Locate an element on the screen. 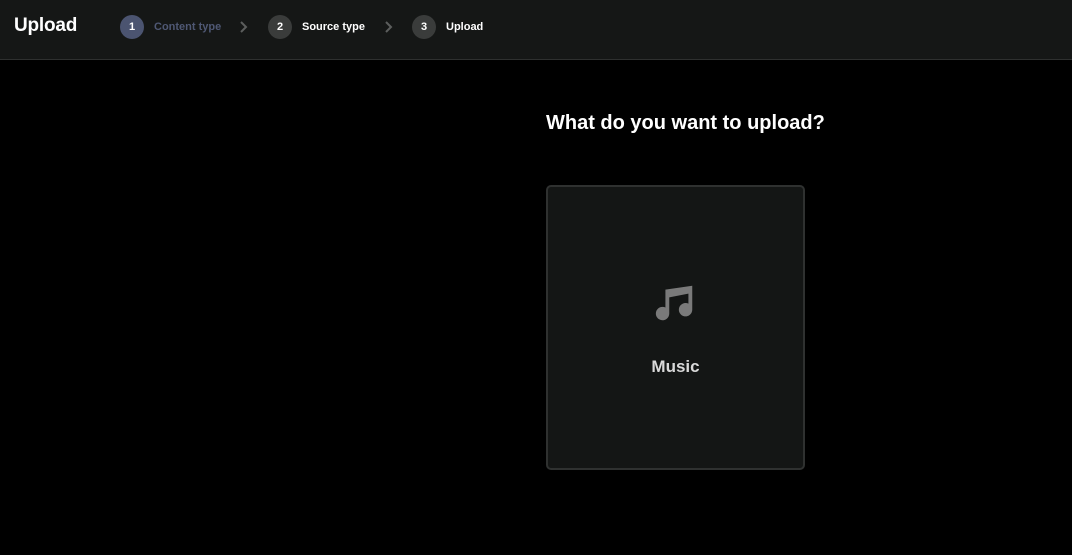 The height and width of the screenshot is (555, 1072). step-source-type: 2 Source type is located at coordinates (316, 27).